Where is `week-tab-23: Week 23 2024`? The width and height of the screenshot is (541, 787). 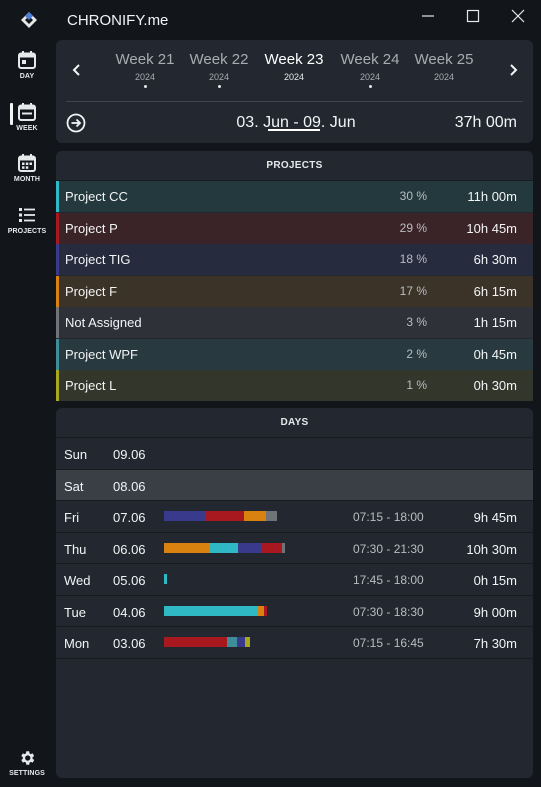 week-tab-23: Week 23 2024 is located at coordinates (294, 66).